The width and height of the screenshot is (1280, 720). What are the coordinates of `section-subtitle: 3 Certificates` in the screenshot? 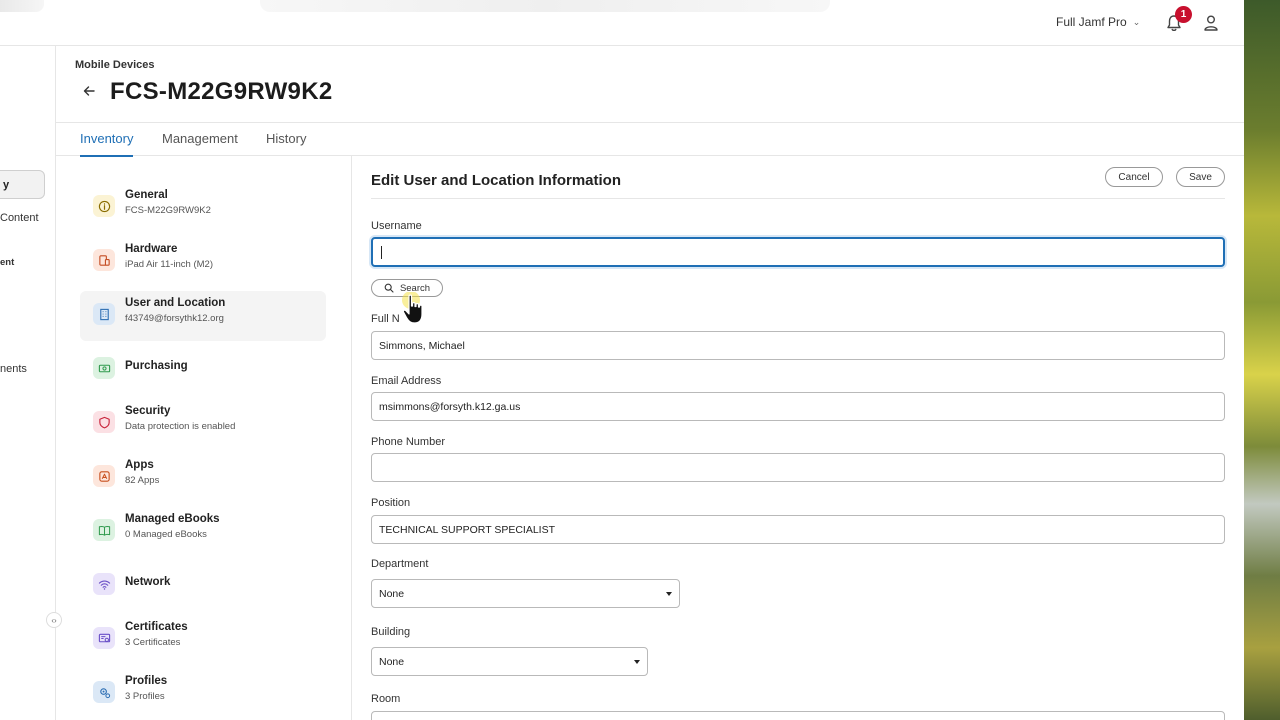 It's located at (153, 642).